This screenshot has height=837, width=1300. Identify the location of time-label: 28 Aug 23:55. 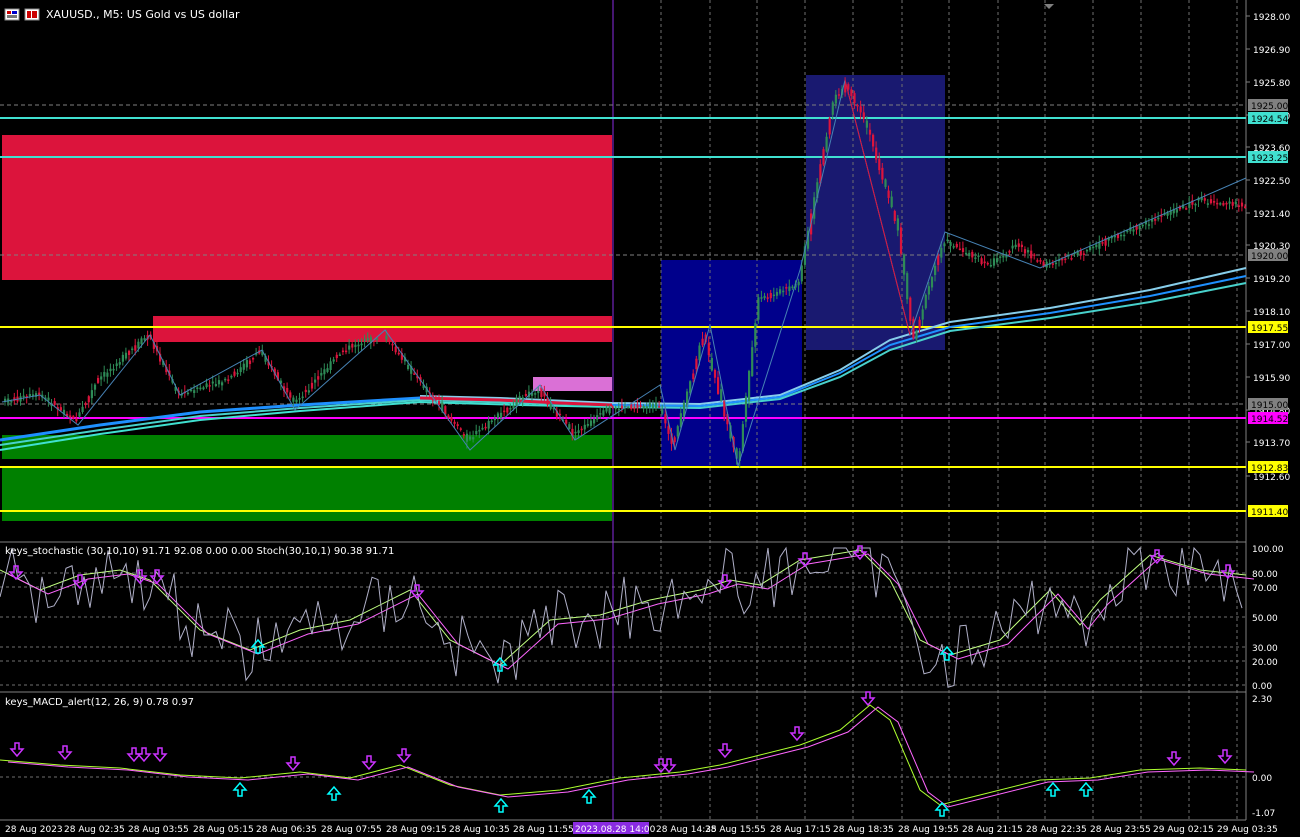
(1120, 830).